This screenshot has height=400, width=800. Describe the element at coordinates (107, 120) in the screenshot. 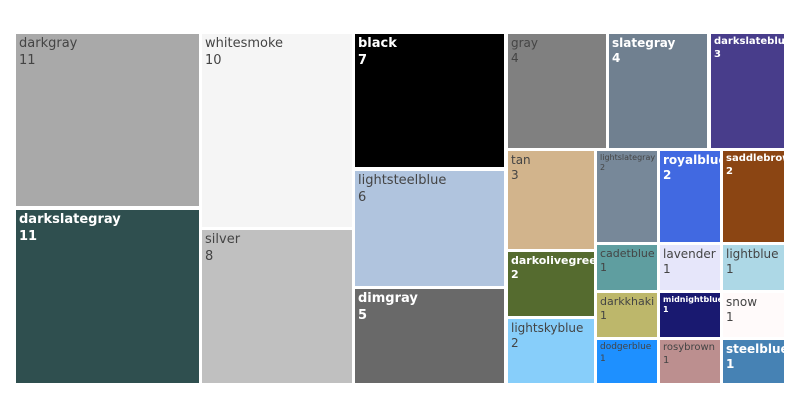

I see `treemap-tile-darkgray: darkgray 11` at that location.